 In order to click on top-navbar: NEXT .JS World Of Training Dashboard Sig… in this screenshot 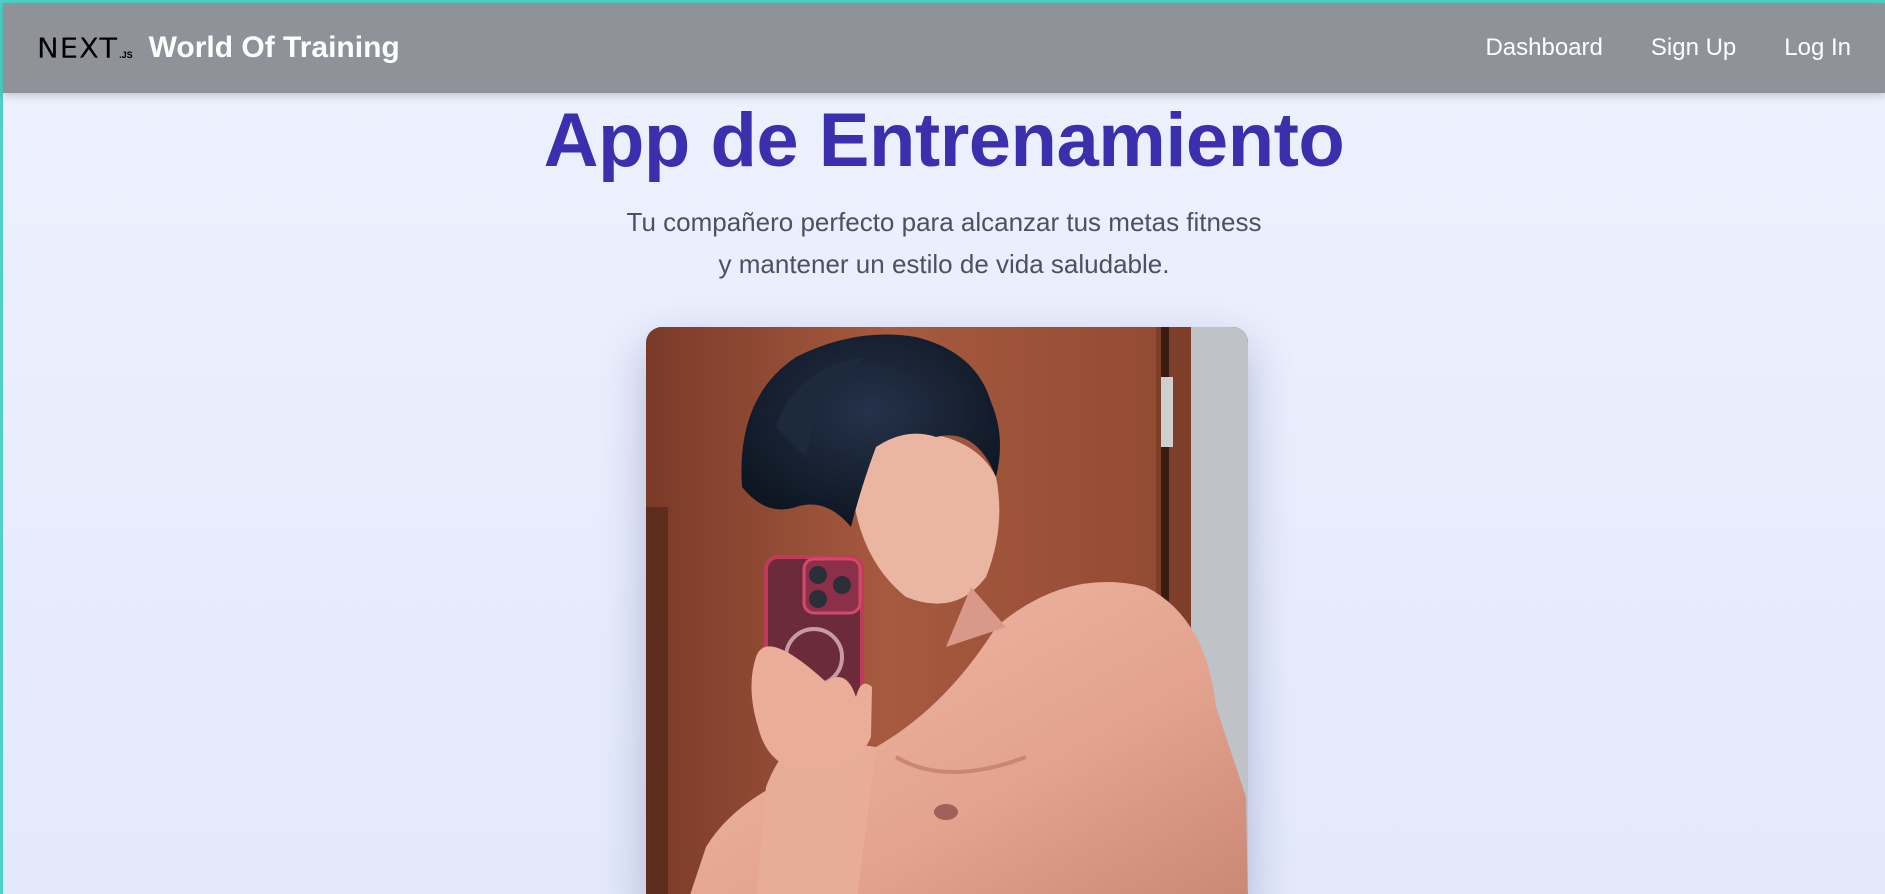, I will do `click(944, 48)`.